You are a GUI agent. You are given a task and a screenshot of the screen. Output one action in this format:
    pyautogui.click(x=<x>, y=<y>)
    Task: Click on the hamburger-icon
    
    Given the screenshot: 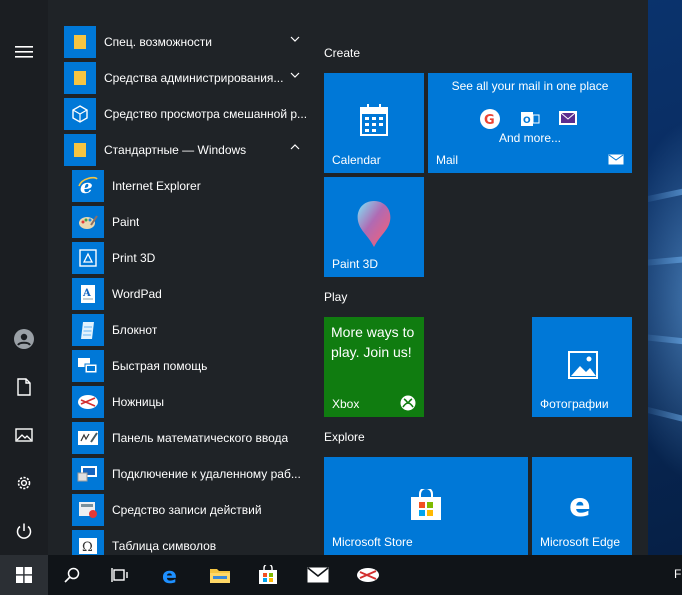 What is the action you would take?
    pyautogui.click(x=24, y=52)
    